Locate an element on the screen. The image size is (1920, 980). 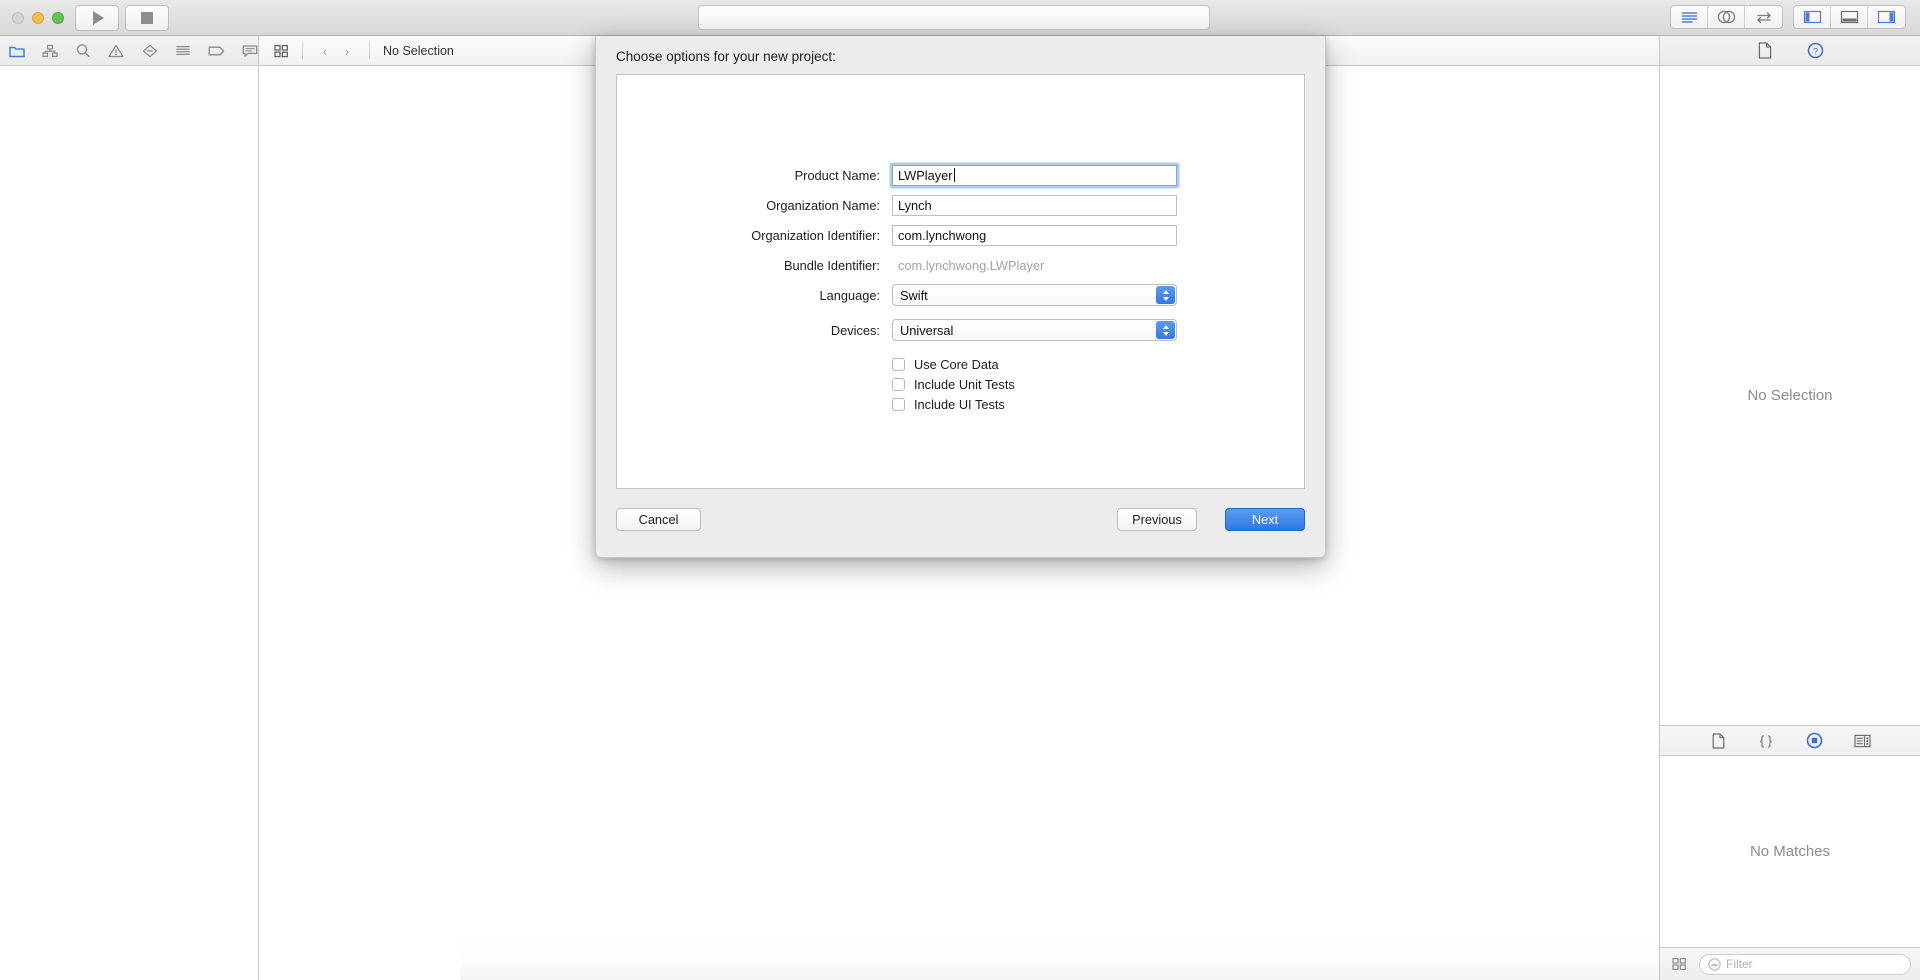
navigator-panel is located at coordinates (129, 508).